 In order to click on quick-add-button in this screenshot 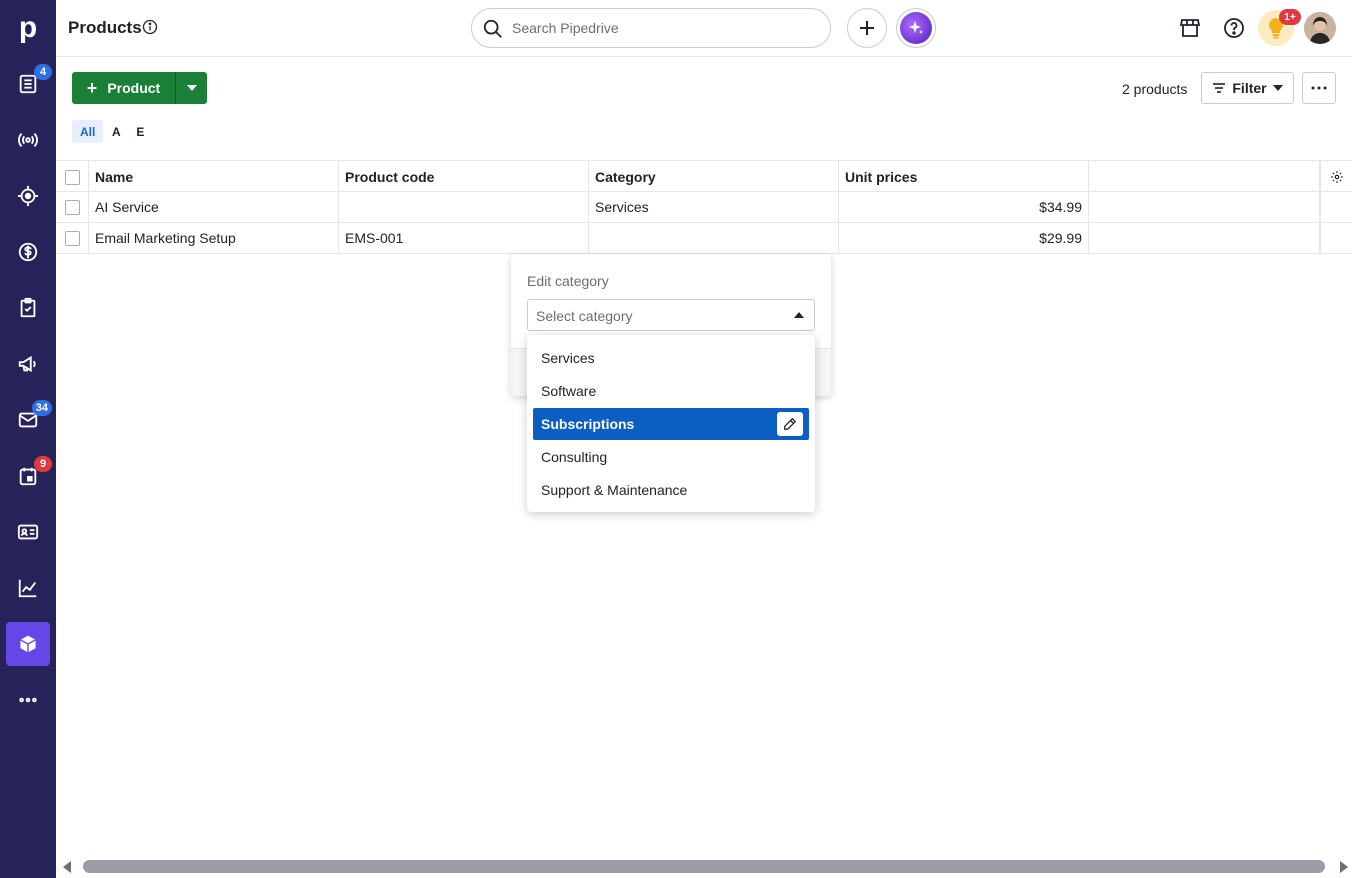, I will do `click(867, 28)`.